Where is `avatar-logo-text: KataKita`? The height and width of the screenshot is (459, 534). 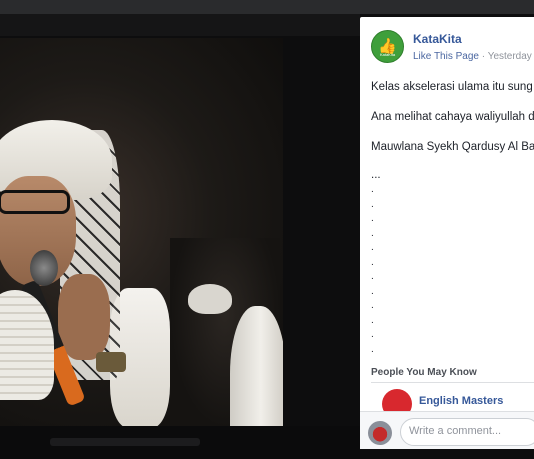
avatar-logo-text: KataKita is located at coordinates (387, 54).